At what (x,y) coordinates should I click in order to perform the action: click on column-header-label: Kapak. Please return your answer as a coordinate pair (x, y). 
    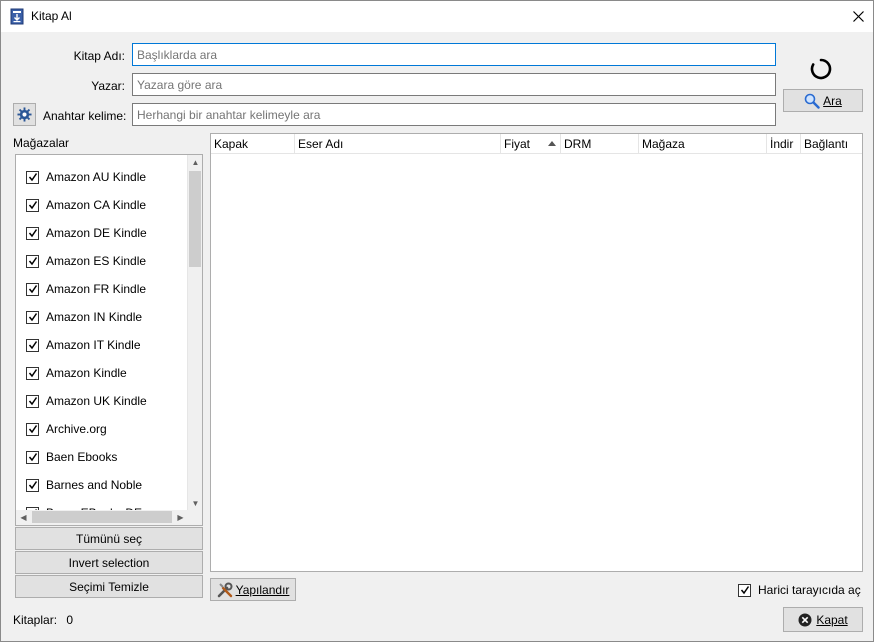
    Looking at the image, I should click on (231, 144).